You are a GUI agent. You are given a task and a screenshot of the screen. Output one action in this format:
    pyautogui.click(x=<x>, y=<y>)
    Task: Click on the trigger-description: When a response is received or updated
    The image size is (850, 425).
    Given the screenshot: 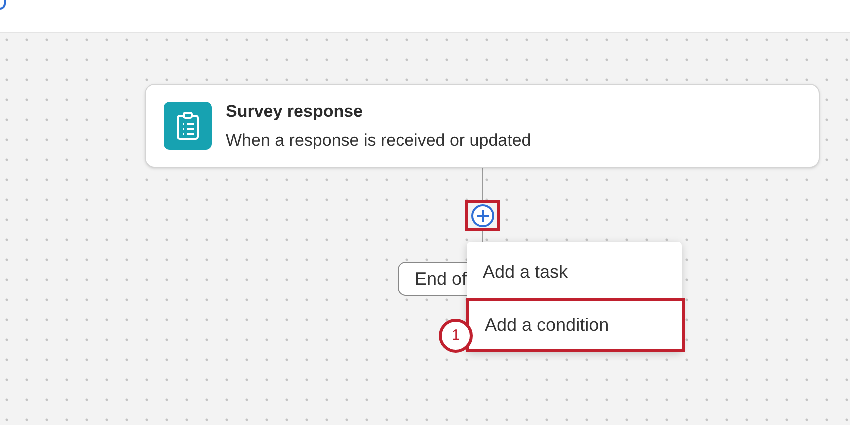 What is the action you would take?
    pyautogui.click(x=379, y=141)
    